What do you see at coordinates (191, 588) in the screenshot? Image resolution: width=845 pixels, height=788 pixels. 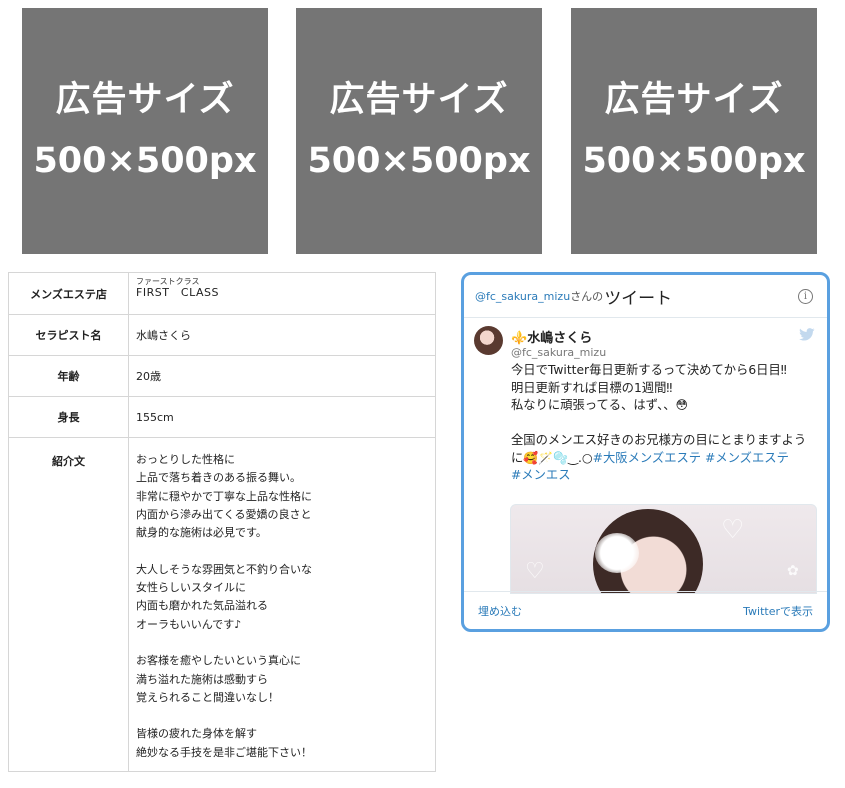 I see `intro-line: 女性らしいスタイルに` at bounding box center [191, 588].